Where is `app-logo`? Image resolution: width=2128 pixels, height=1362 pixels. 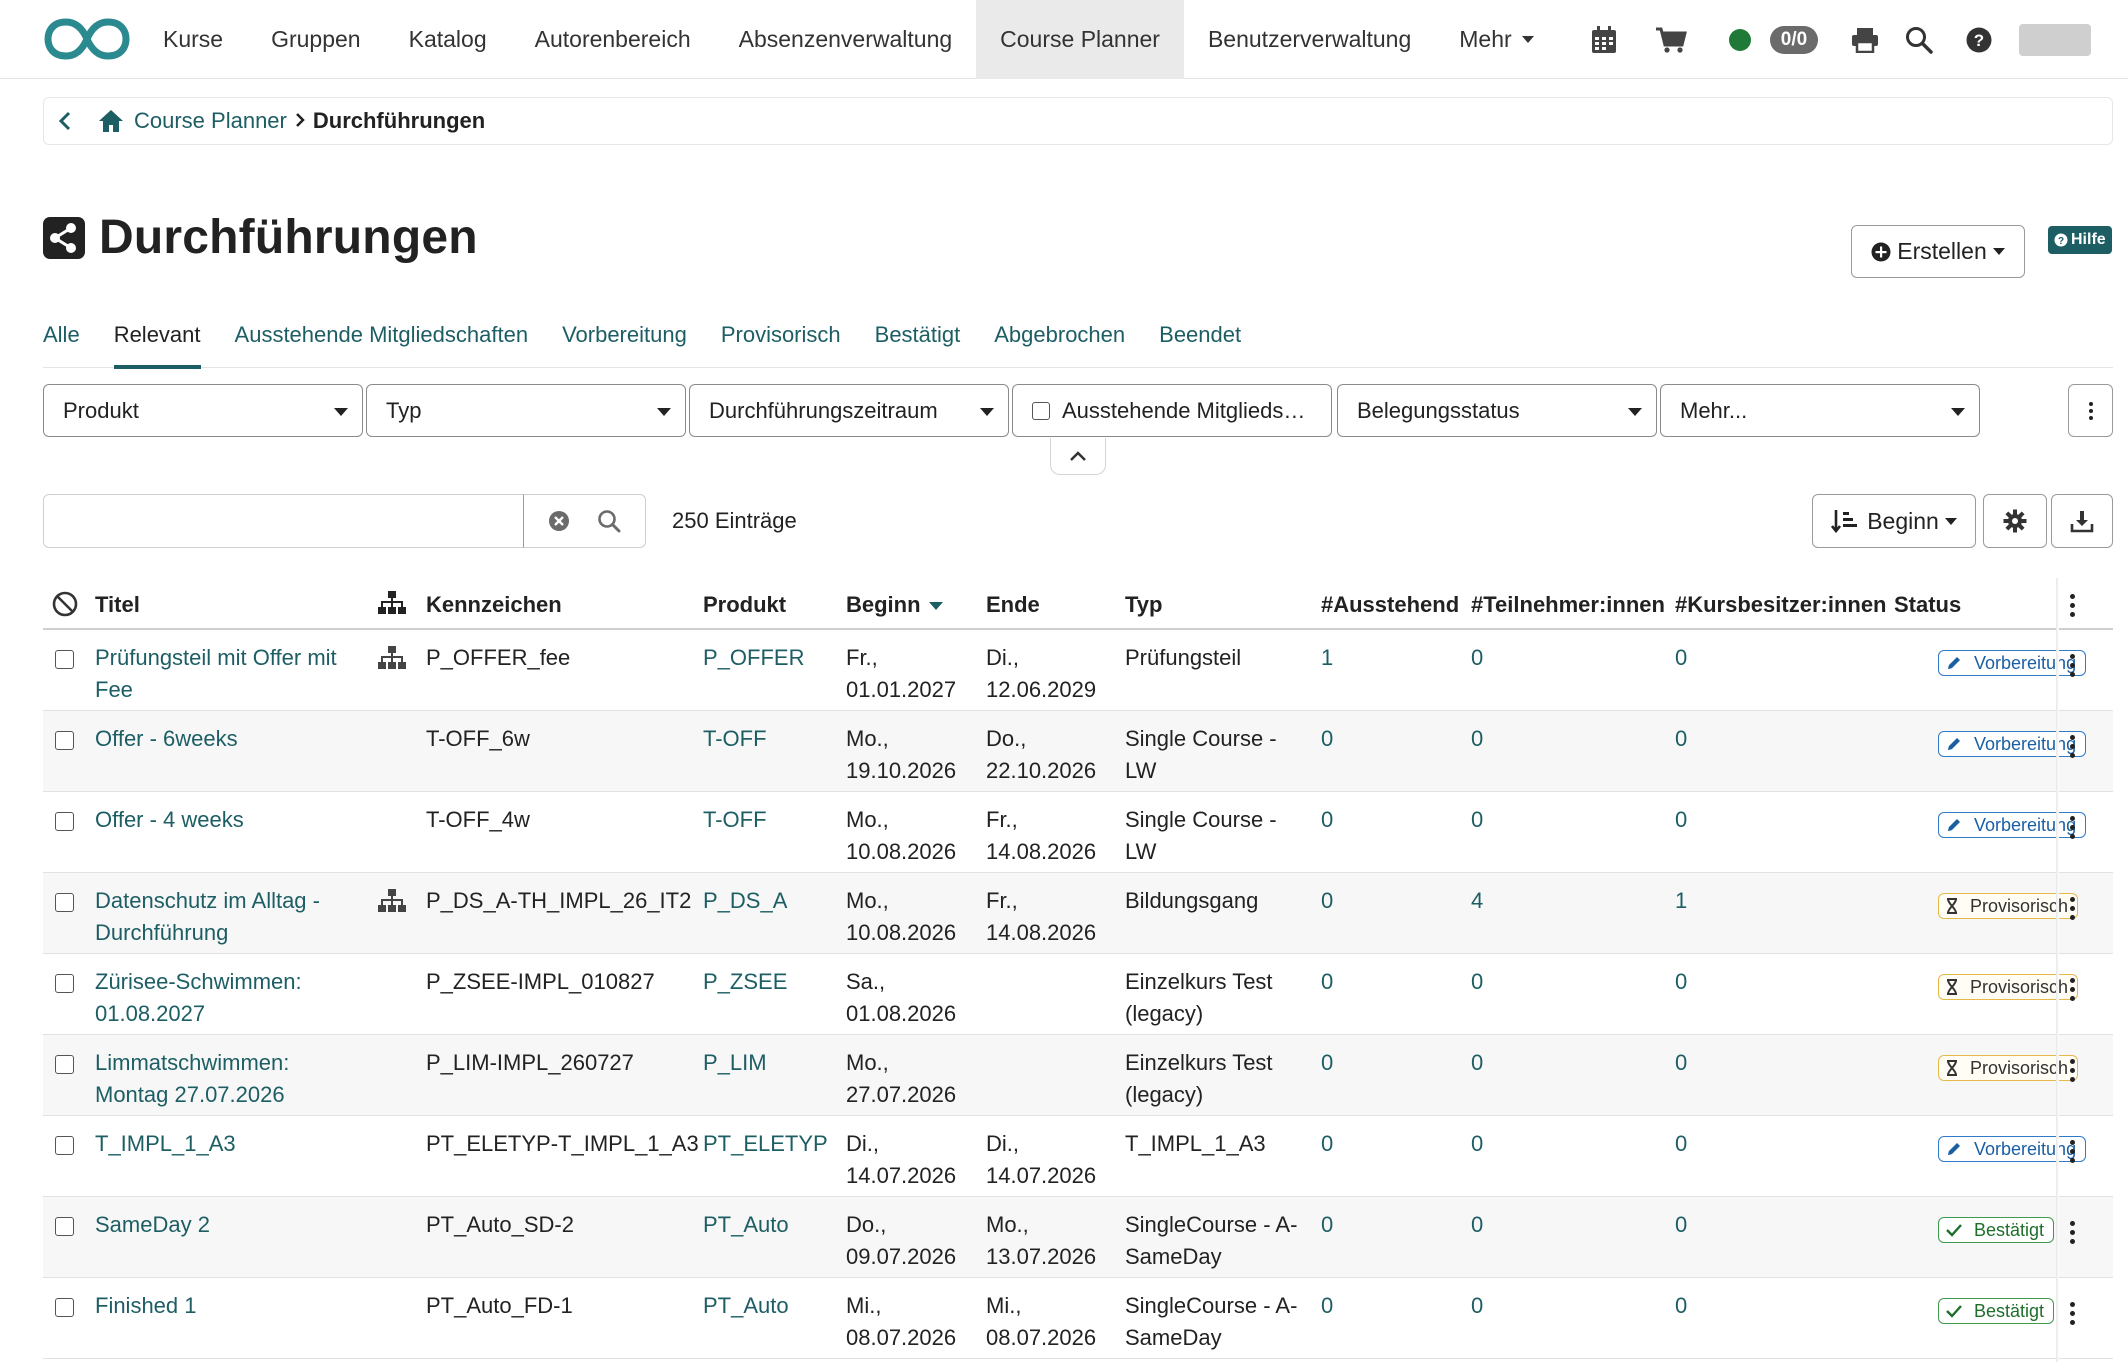
app-logo is located at coordinates (87, 39).